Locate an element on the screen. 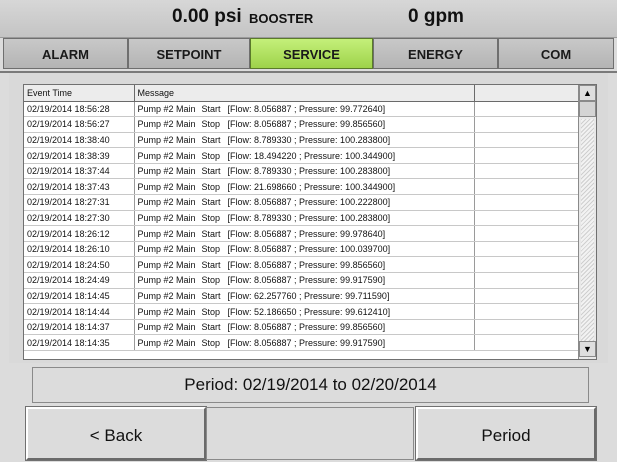 This screenshot has height=462, width=617. period-button: Period is located at coordinates (506, 433).